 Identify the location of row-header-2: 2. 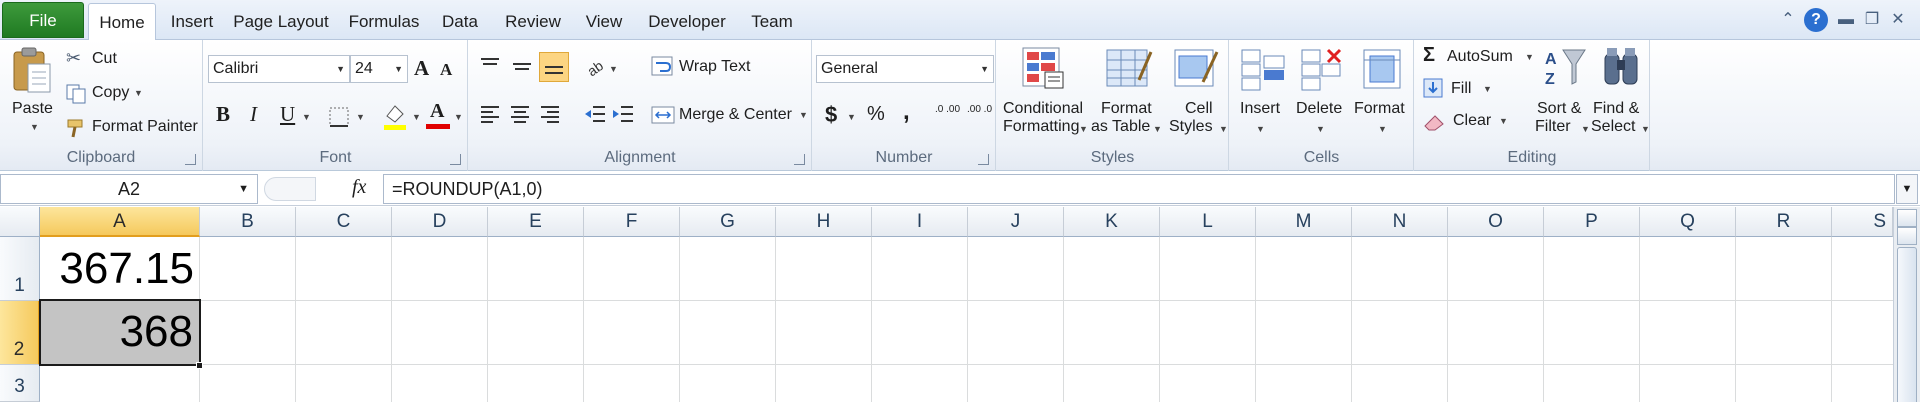
(20, 333).